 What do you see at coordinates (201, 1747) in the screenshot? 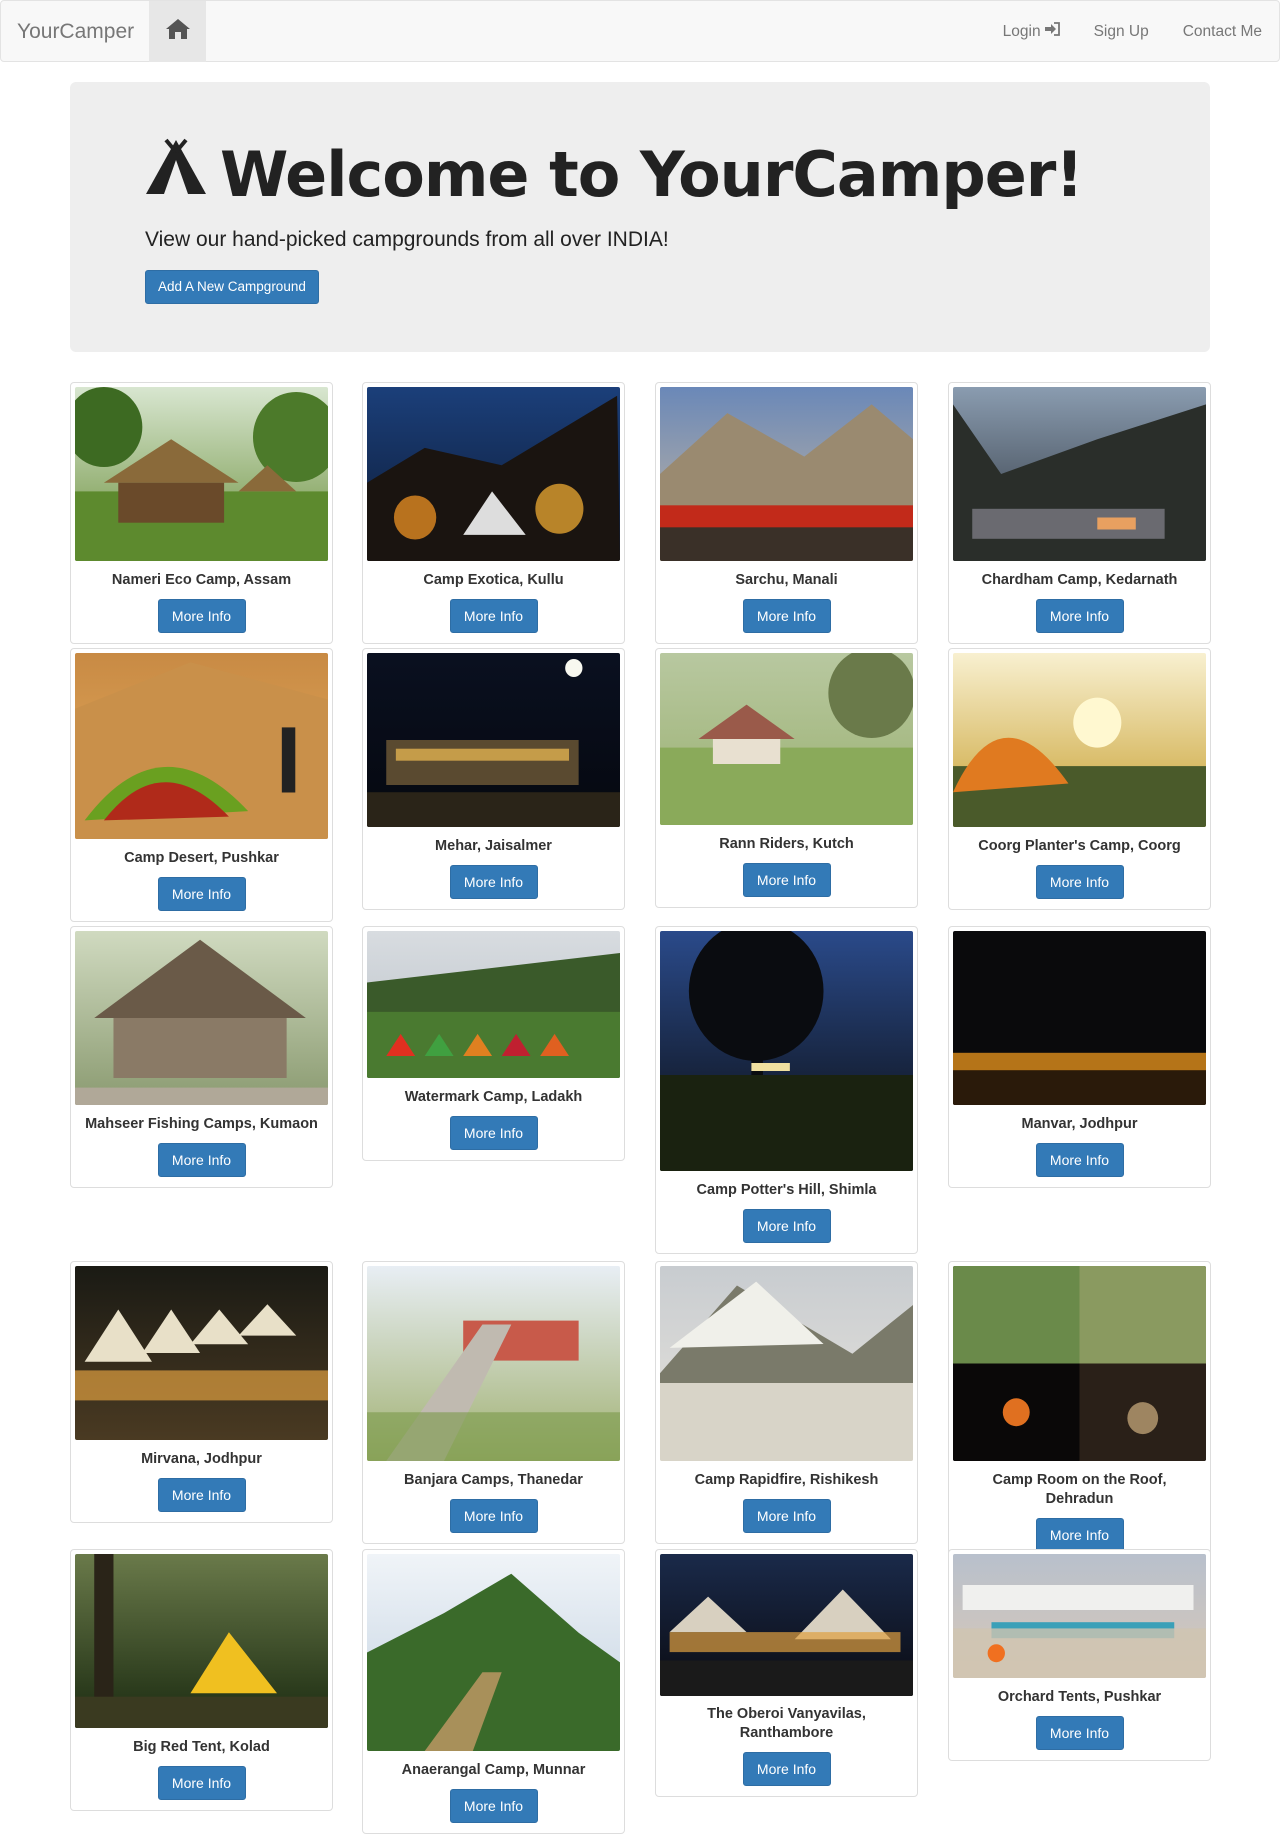
I see `campground-title: Big Red Tent, Kolad` at bounding box center [201, 1747].